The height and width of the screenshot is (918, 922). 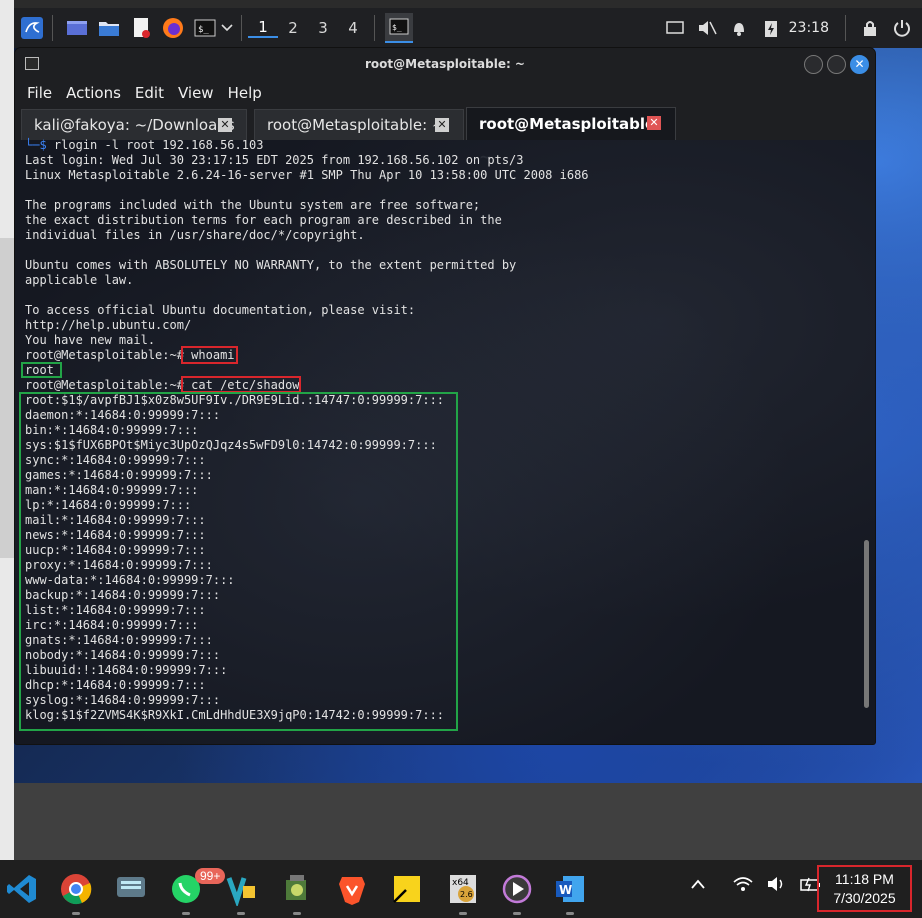 I want to click on maximize-button, so click(x=836, y=64).